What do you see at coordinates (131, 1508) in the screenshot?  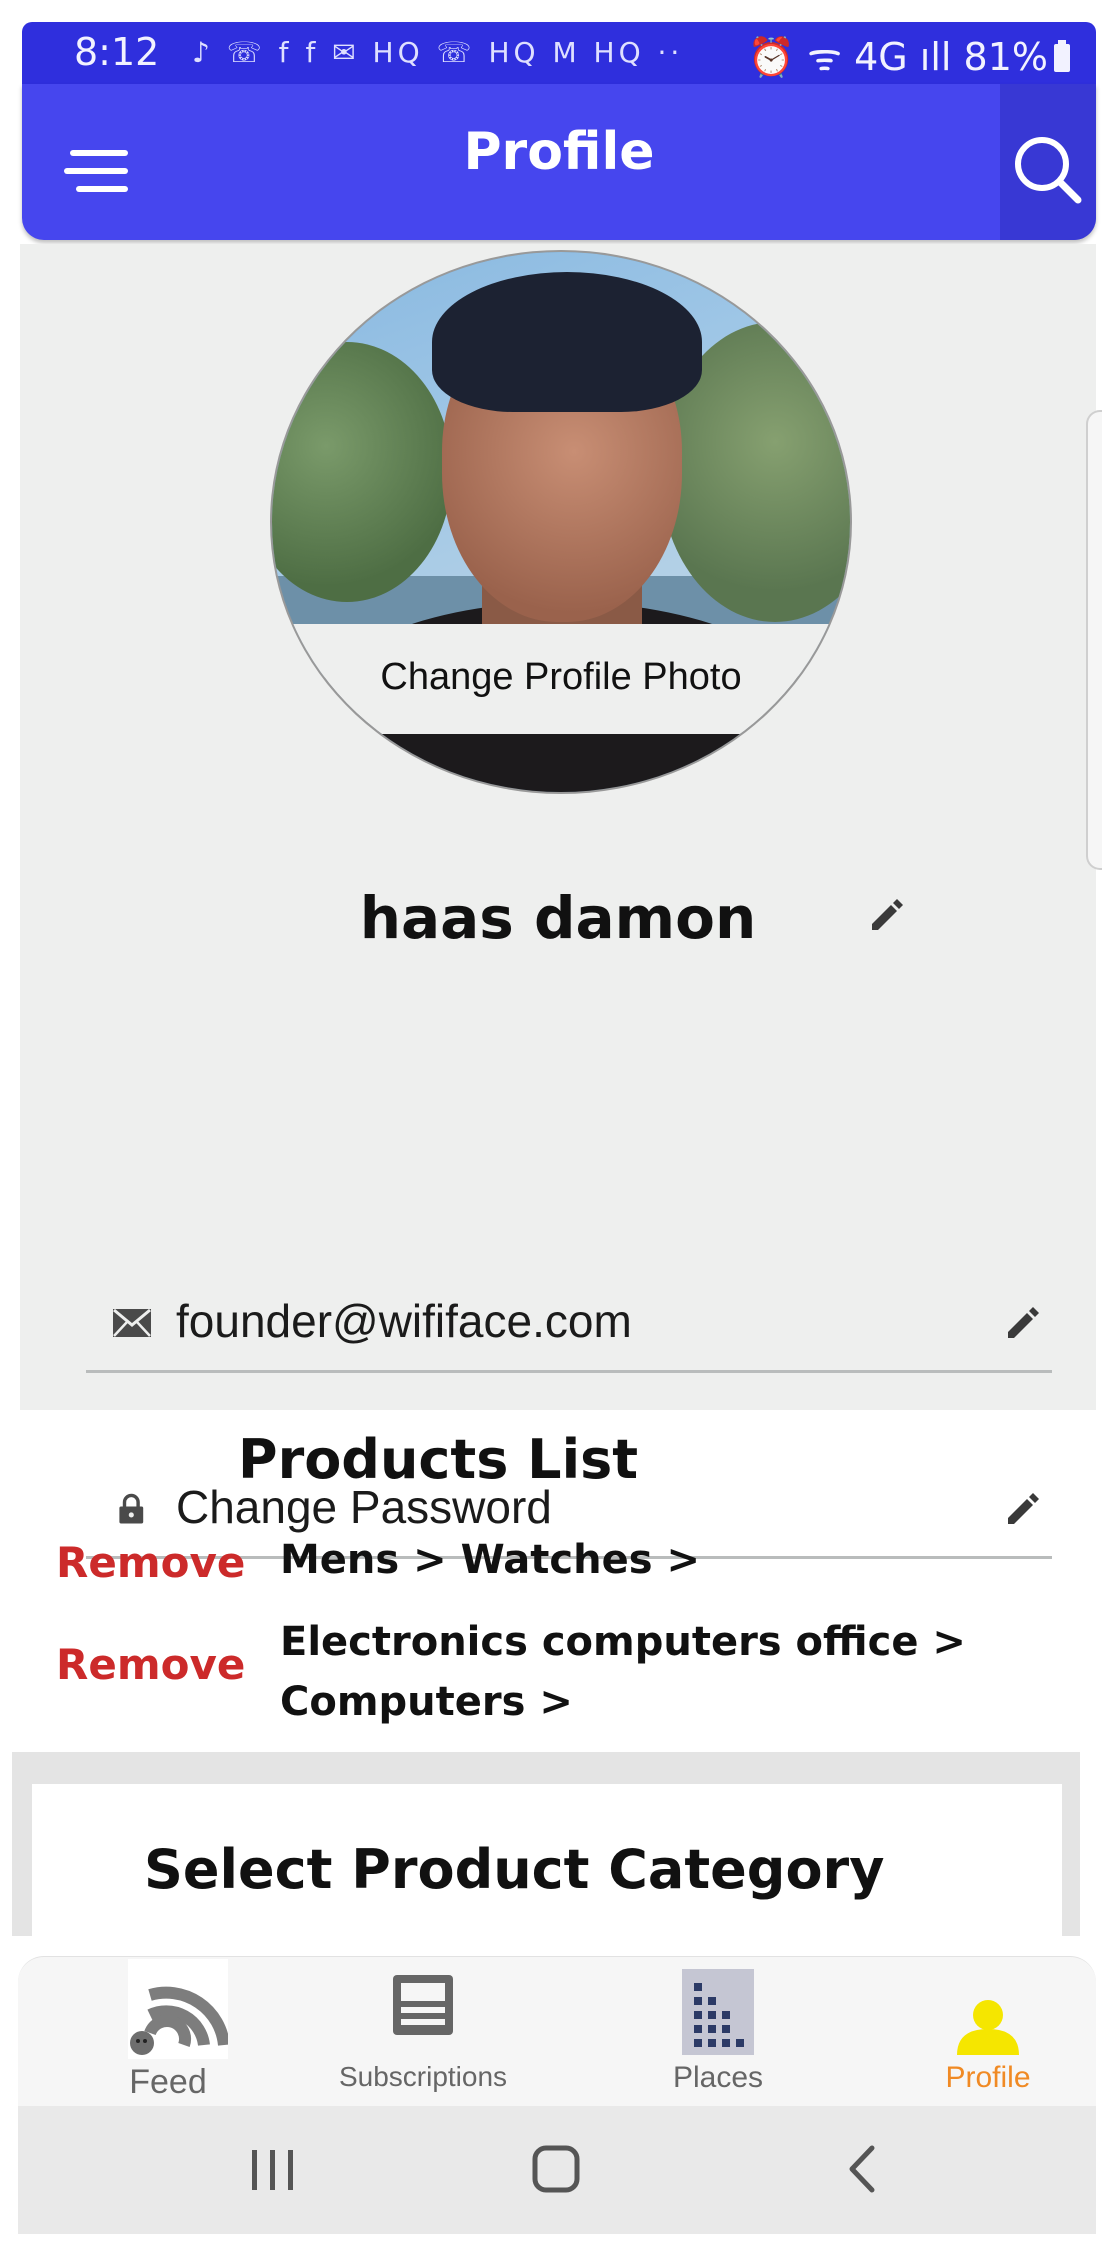 I see `lock-icon` at bounding box center [131, 1508].